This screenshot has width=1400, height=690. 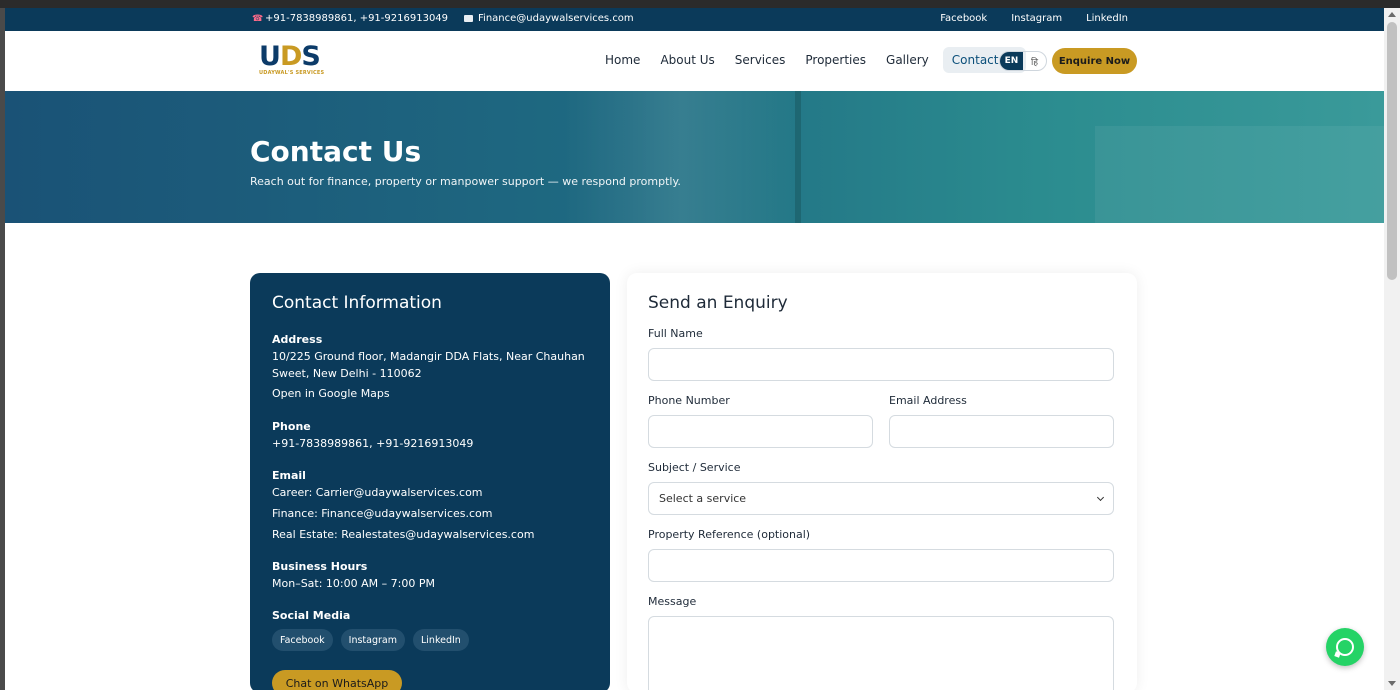 What do you see at coordinates (258, 18) in the screenshot?
I see `phone-icon: ☎` at bounding box center [258, 18].